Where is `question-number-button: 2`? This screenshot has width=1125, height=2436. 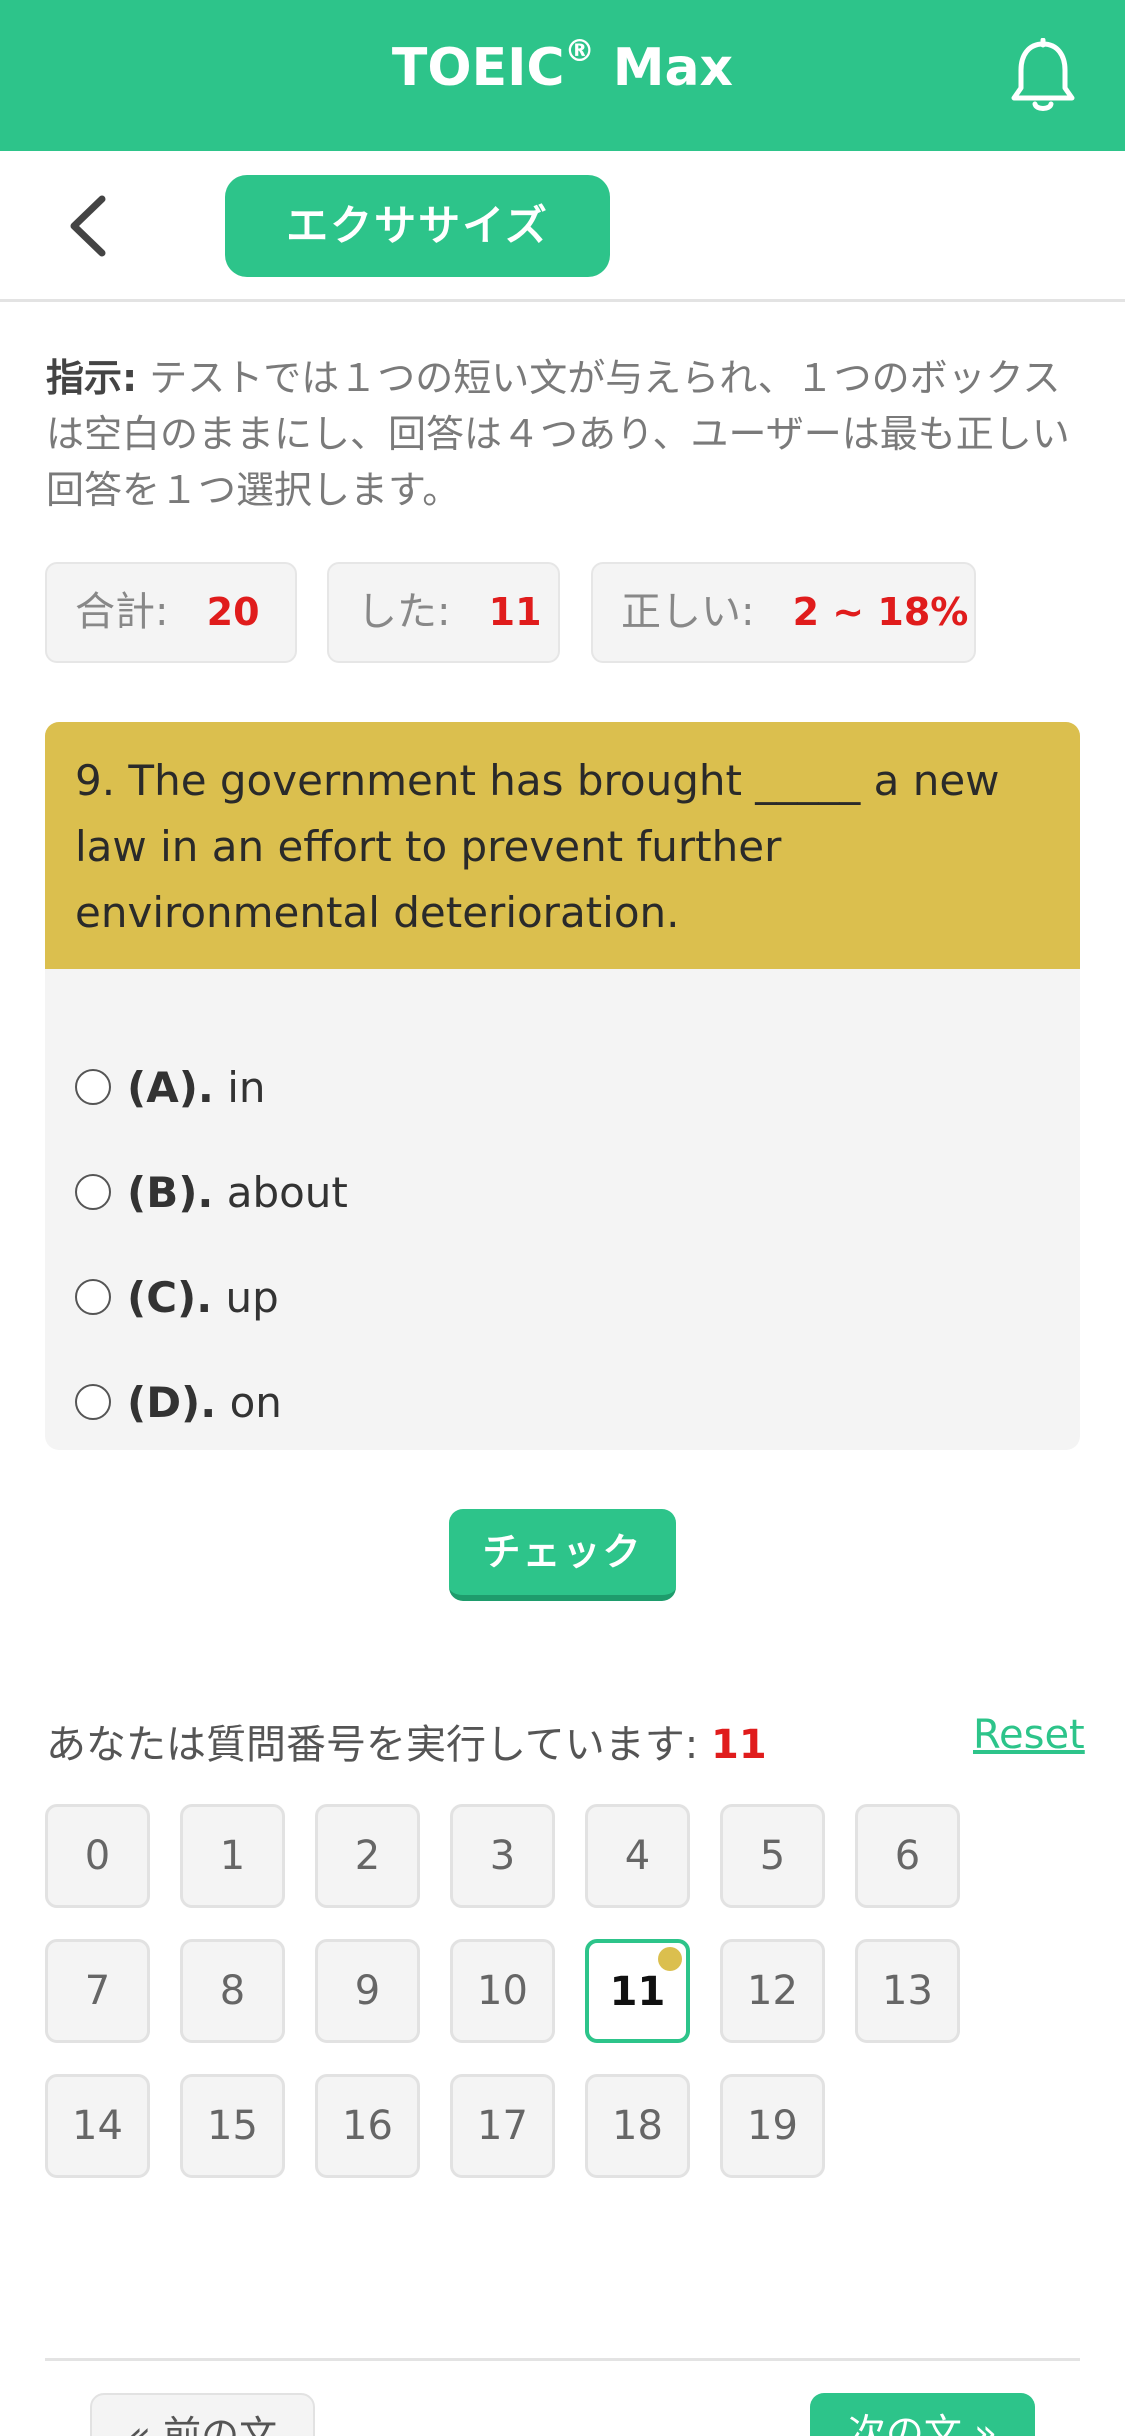
question-number-button: 2 is located at coordinates (367, 1856).